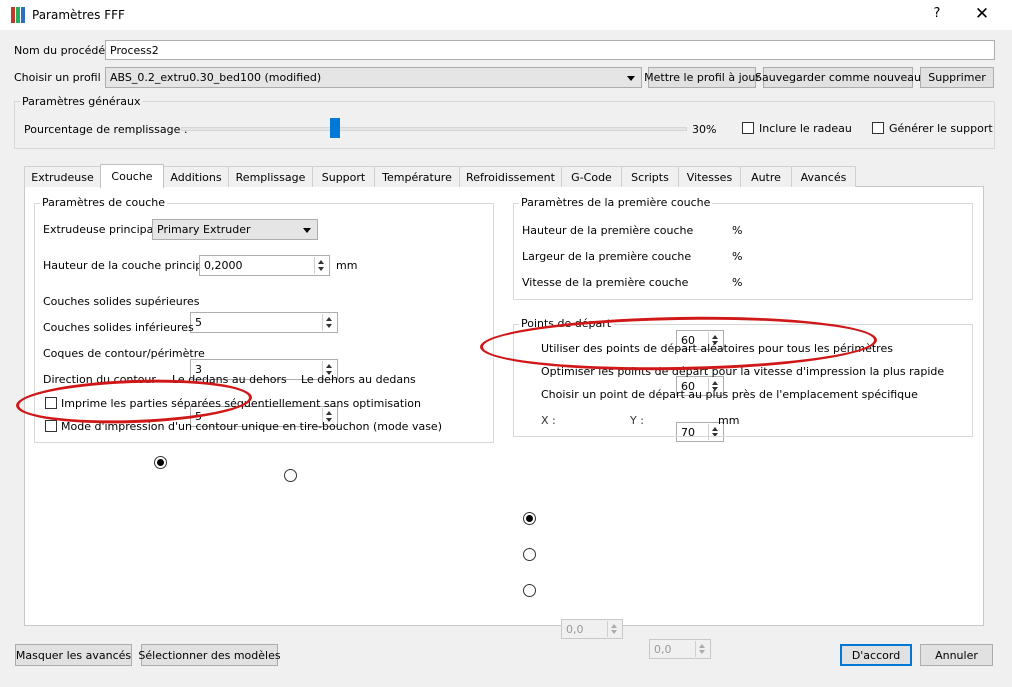  I want to click on tab-scripts: Scripts, so click(650, 176).